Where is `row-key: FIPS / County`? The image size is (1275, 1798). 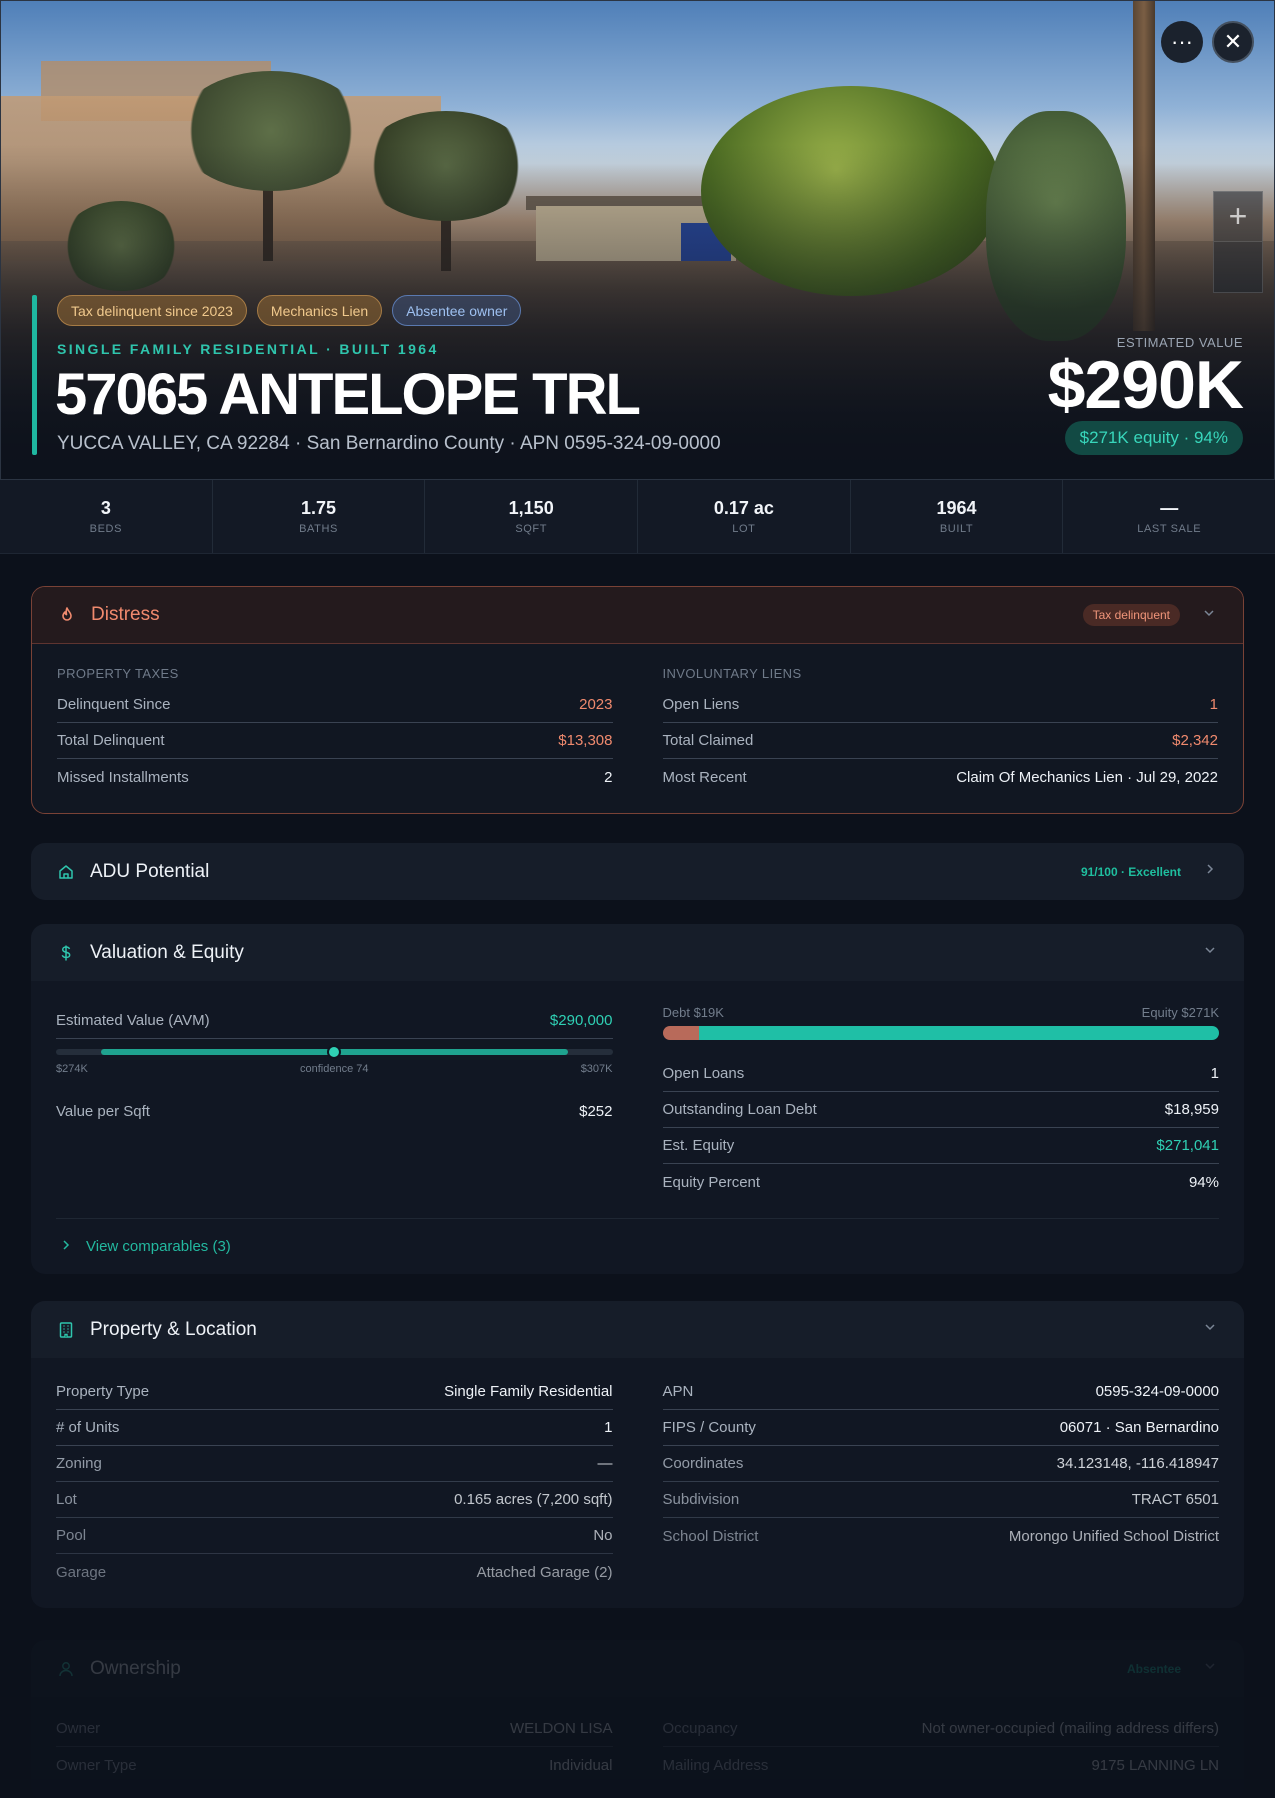
row-key: FIPS / County is located at coordinates (709, 1427).